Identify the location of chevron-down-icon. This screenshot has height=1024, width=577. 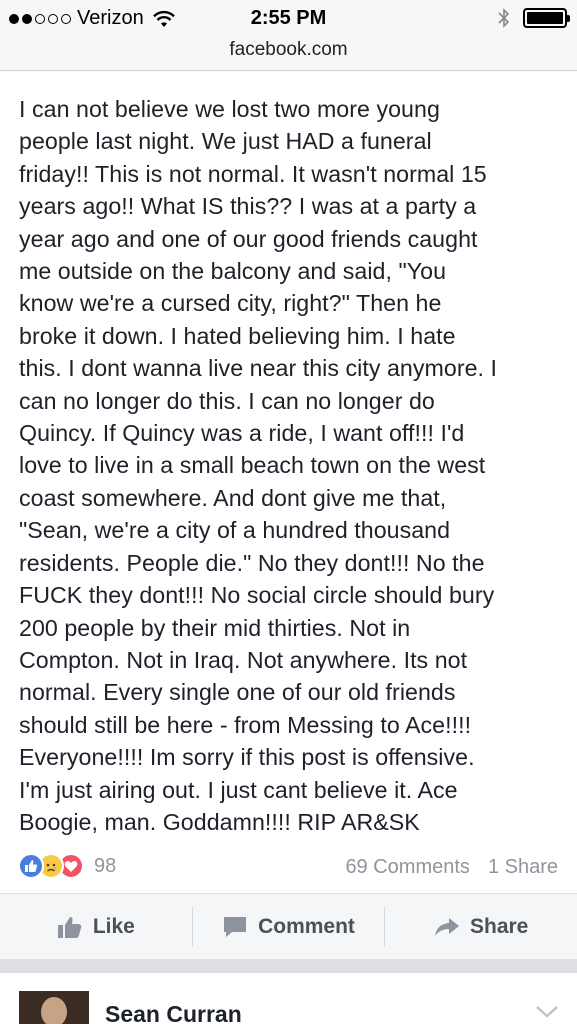
(547, 1012).